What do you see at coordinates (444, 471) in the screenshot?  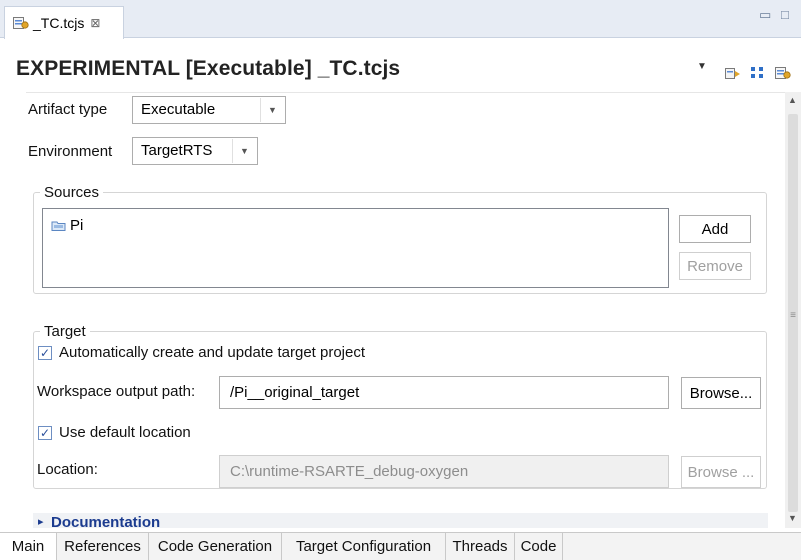 I see `location-field: C:\runtime-RSARTE_debug-oxygen` at bounding box center [444, 471].